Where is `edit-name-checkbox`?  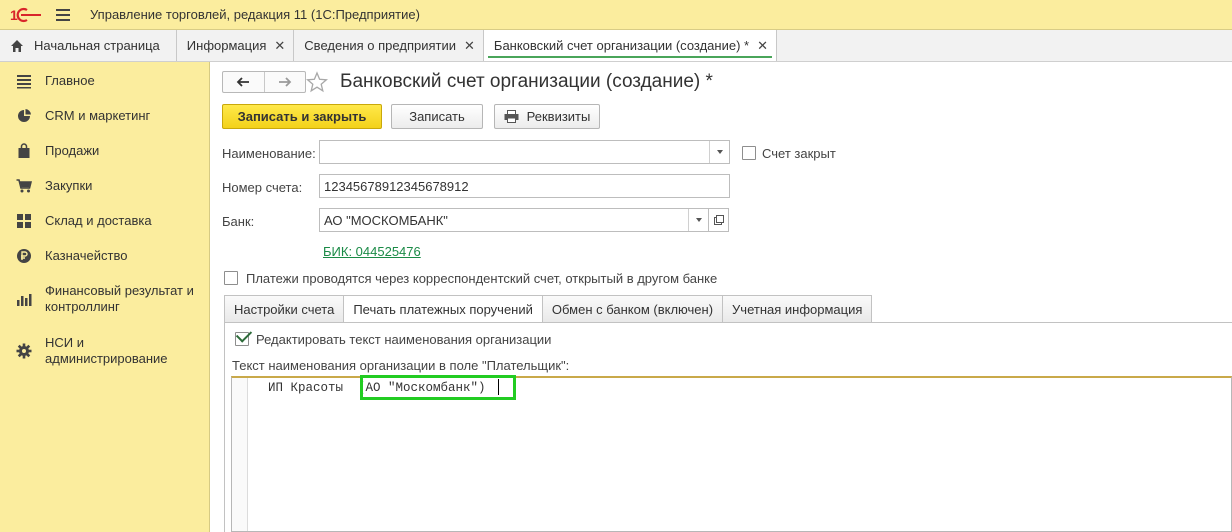 edit-name-checkbox is located at coordinates (244, 336).